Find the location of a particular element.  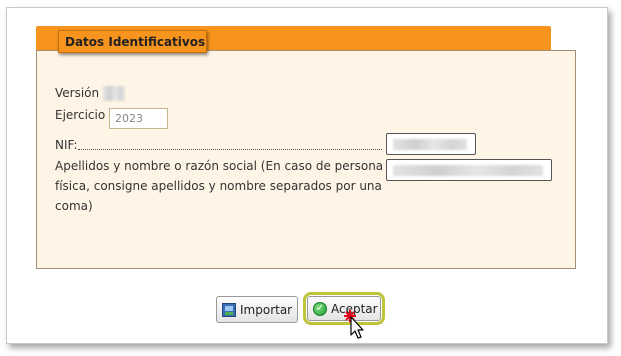

importar-button-label: Importar is located at coordinates (266, 309).